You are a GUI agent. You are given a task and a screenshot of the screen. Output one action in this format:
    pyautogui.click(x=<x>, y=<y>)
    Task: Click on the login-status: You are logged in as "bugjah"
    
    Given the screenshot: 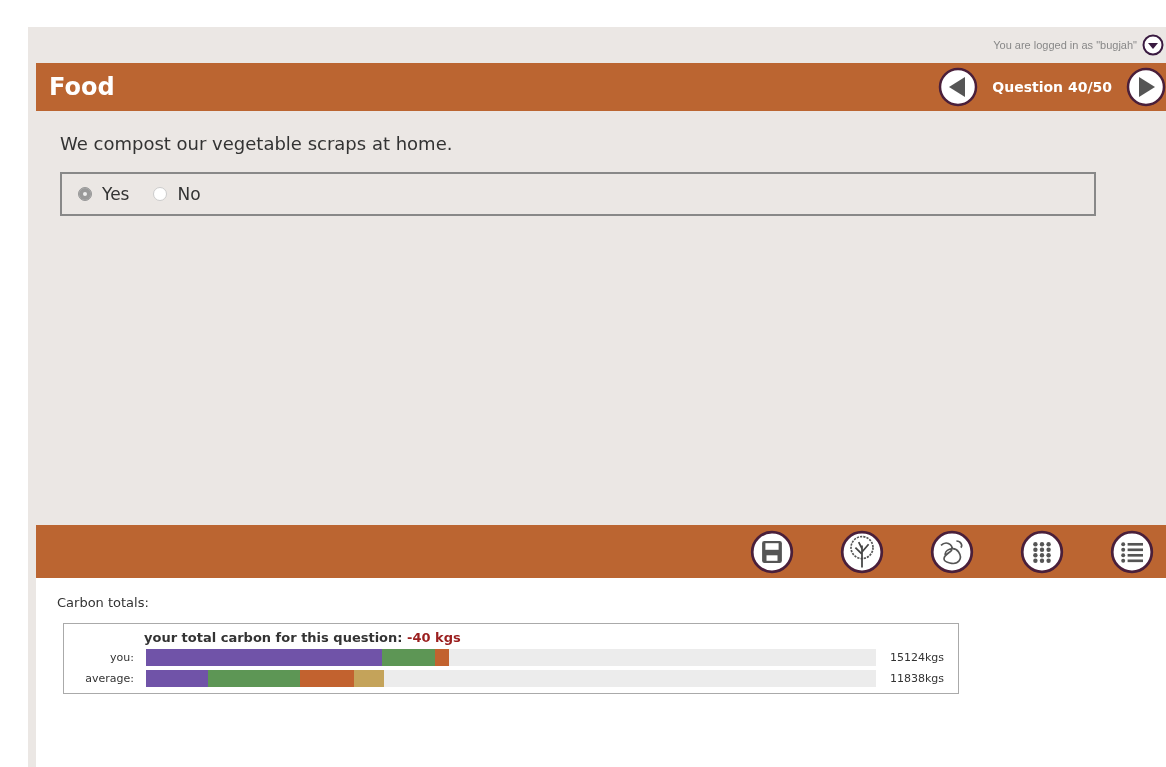 What is the action you would take?
    pyautogui.click(x=1065, y=45)
    